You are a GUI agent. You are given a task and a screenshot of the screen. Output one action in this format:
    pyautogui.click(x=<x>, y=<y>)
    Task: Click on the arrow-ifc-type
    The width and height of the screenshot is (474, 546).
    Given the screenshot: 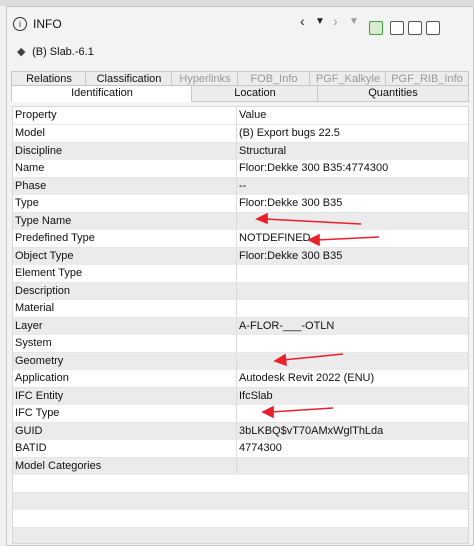 What is the action you would take?
    pyautogui.click(x=302, y=410)
    